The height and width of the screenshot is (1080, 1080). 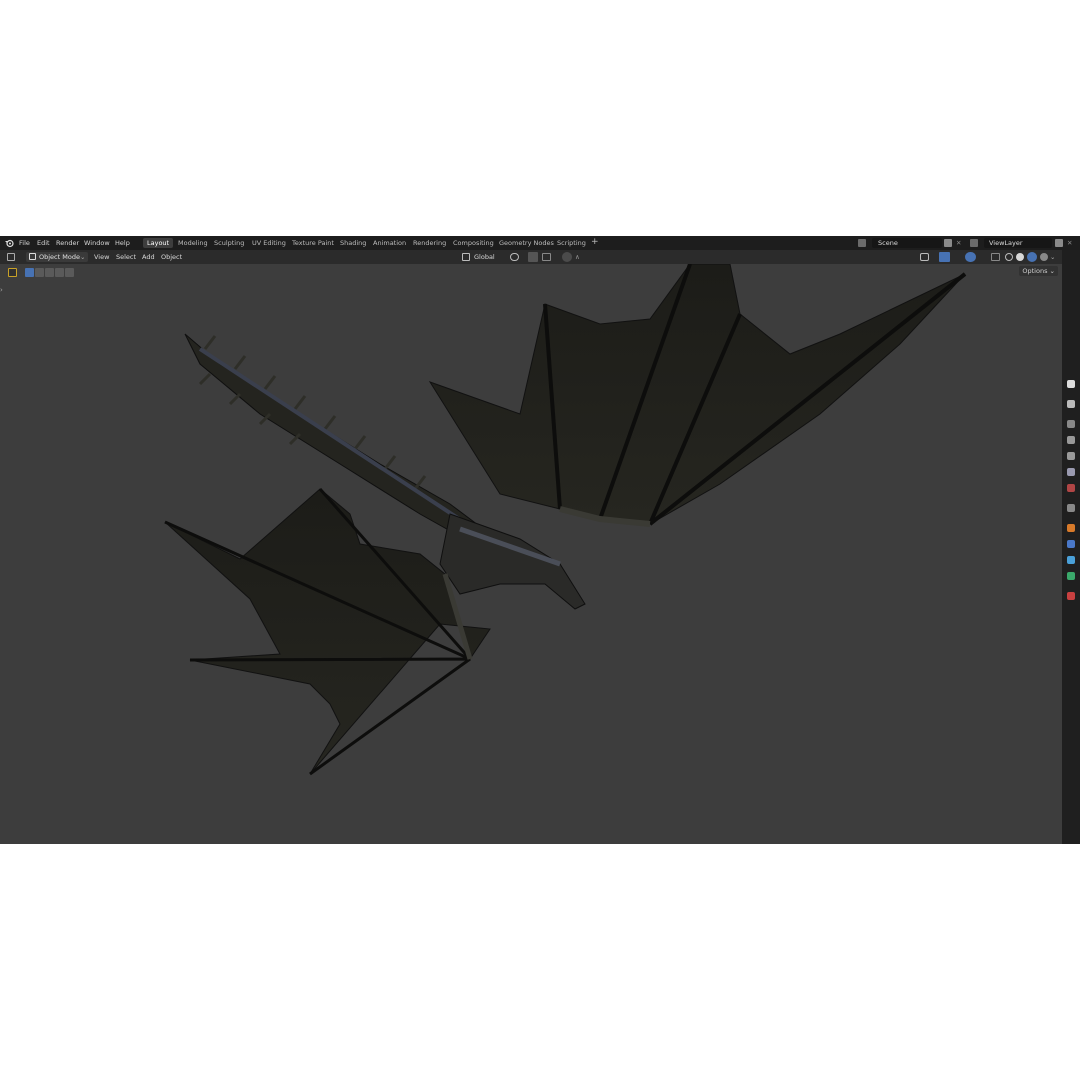 What do you see at coordinates (1052, 257) in the screenshot?
I see `shading-options-icon: ⌄` at bounding box center [1052, 257].